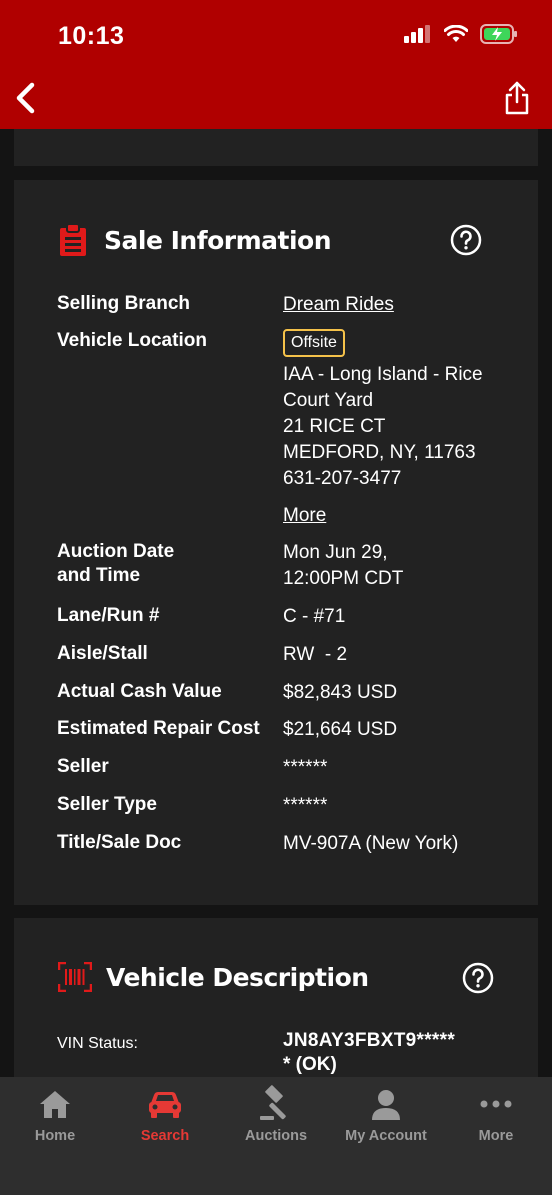 Image resolution: width=552 pixels, height=1195 pixels. I want to click on vin-status-label: VIN Status:, so click(97, 1043).